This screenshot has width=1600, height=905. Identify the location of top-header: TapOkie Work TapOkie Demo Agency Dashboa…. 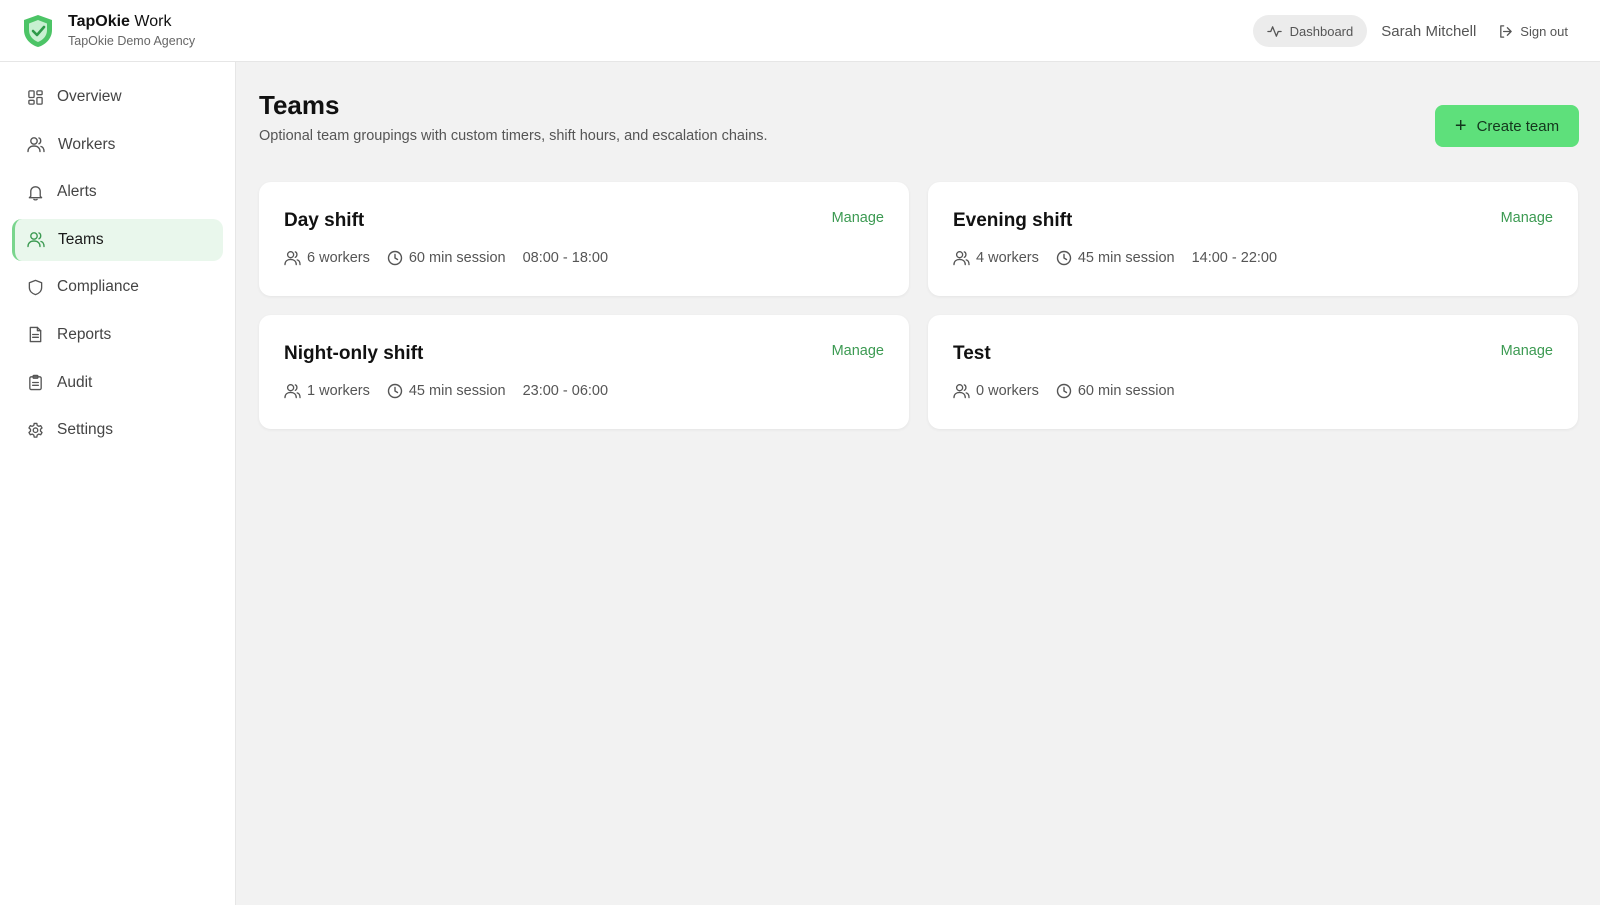
(800, 31).